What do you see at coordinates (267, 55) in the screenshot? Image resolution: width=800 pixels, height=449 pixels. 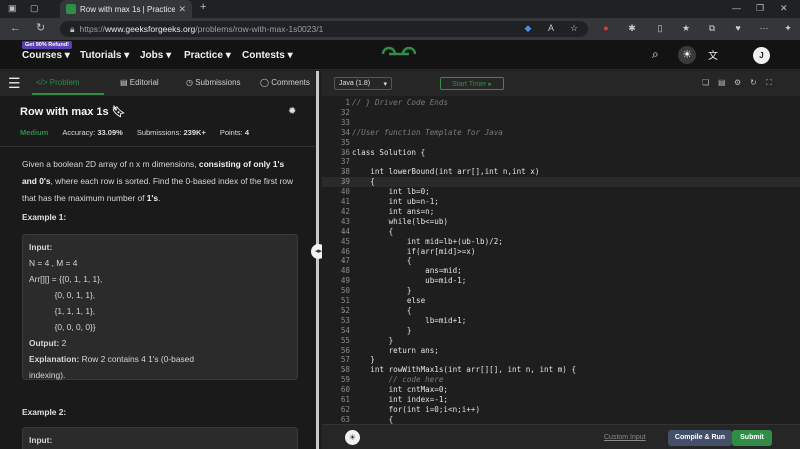 I see `nav-contests: Contests ▾` at bounding box center [267, 55].